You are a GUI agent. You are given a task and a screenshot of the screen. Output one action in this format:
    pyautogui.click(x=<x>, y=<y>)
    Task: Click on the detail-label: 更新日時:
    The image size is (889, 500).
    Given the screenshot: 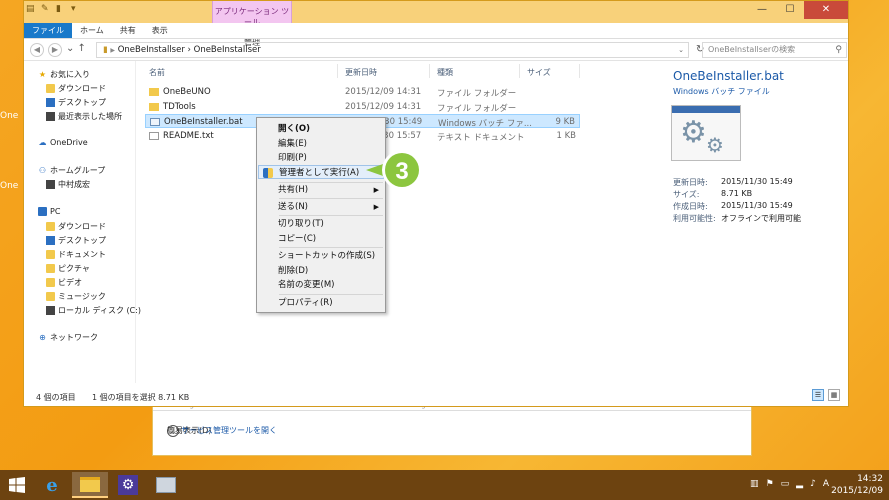 What is the action you would take?
    pyautogui.click(x=690, y=182)
    